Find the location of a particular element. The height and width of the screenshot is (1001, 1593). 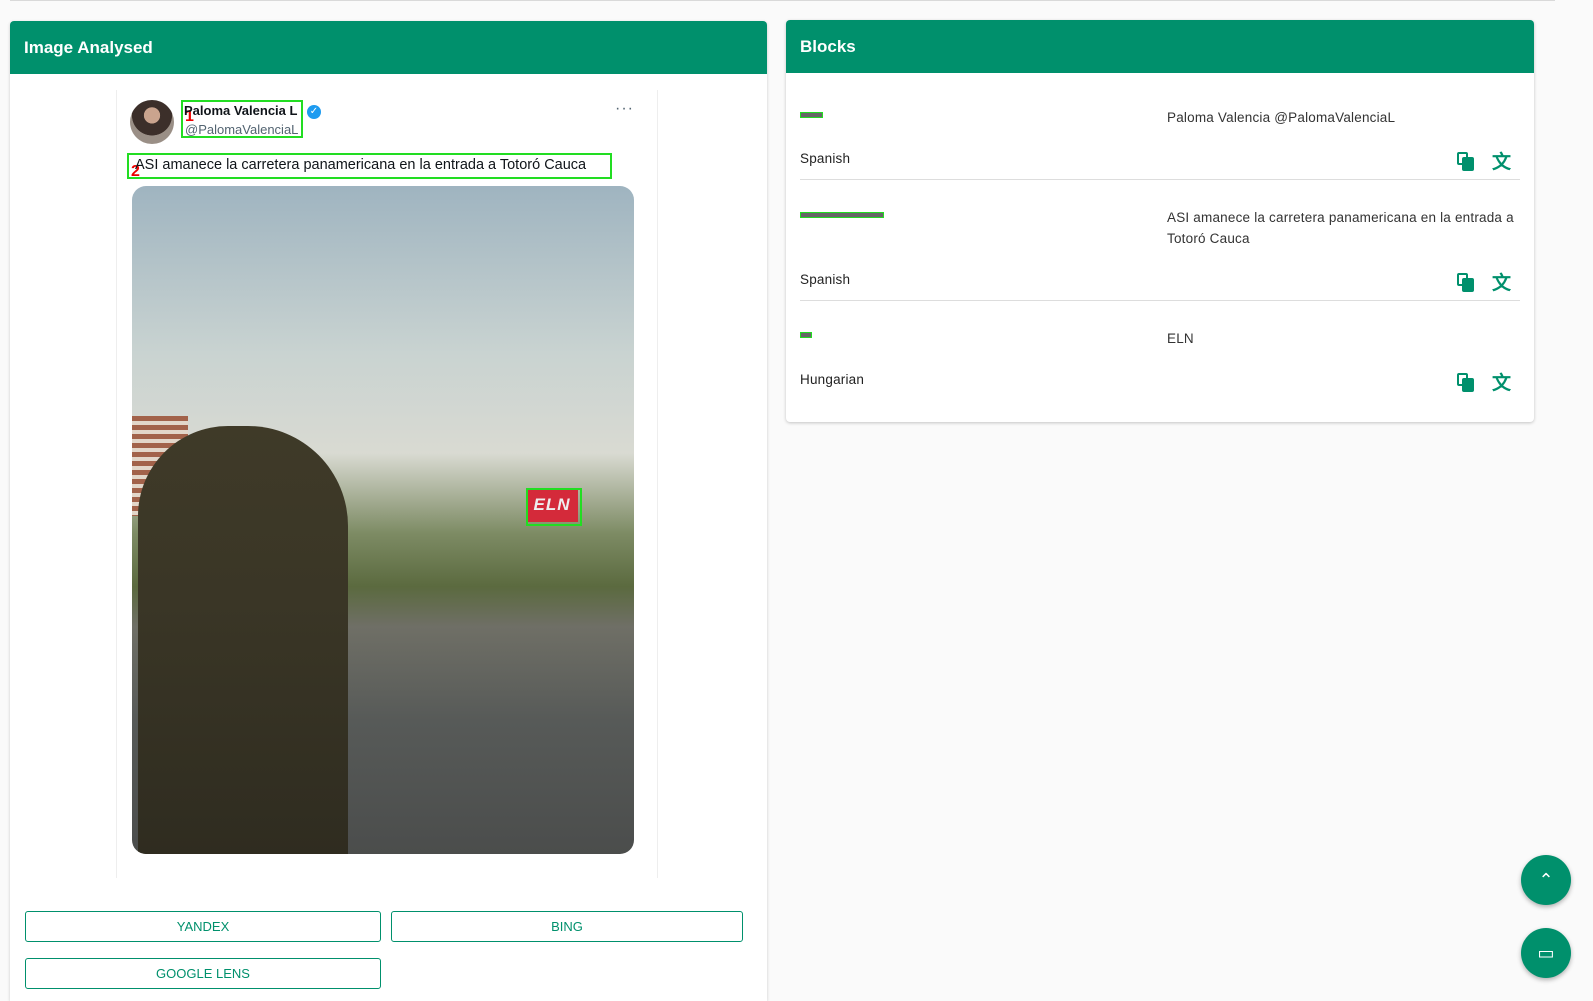

block-item: ELN Hungarian 文 is located at coordinates (1160, 367).